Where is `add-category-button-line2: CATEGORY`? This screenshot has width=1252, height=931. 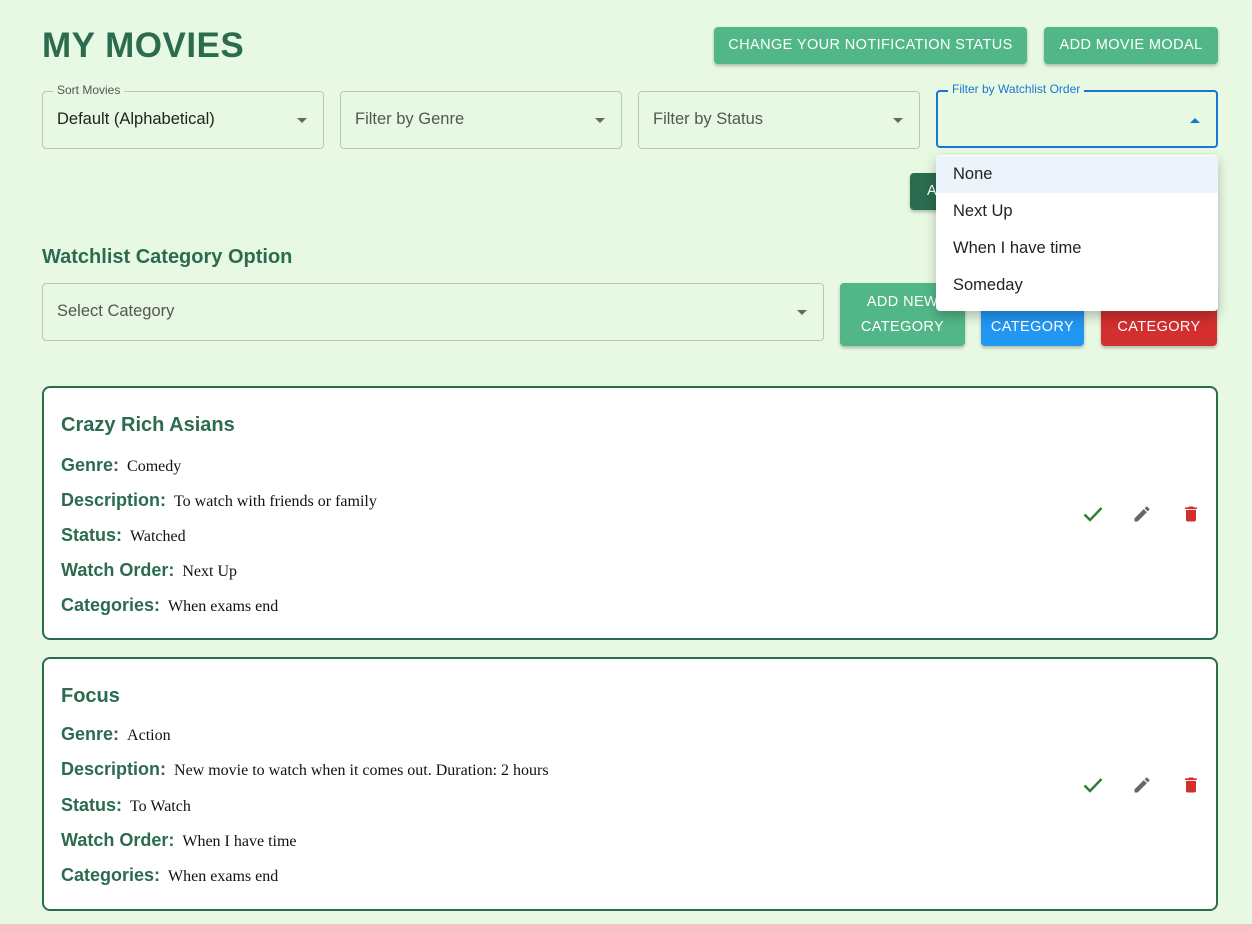 add-category-button-line2: CATEGORY is located at coordinates (902, 326).